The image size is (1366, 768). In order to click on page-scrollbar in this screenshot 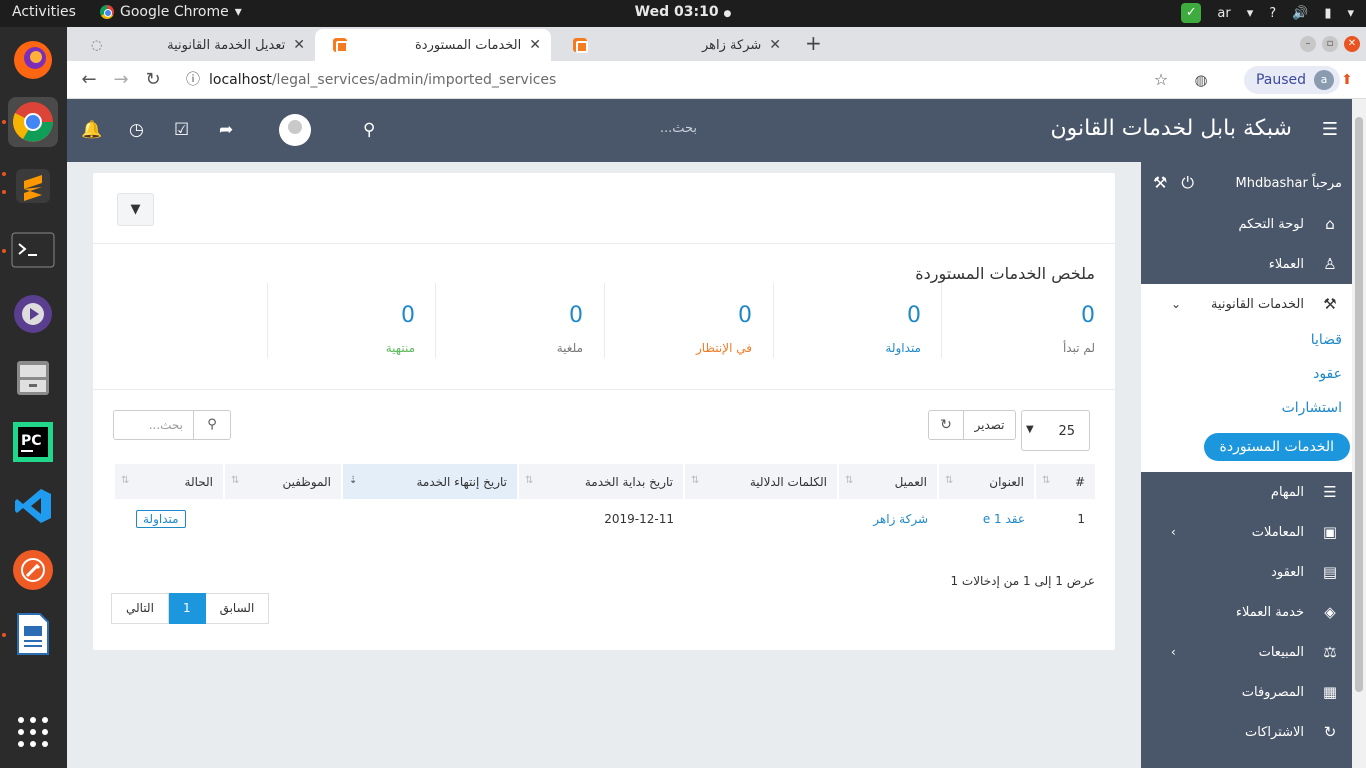, I will do `click(1359, 433)`.